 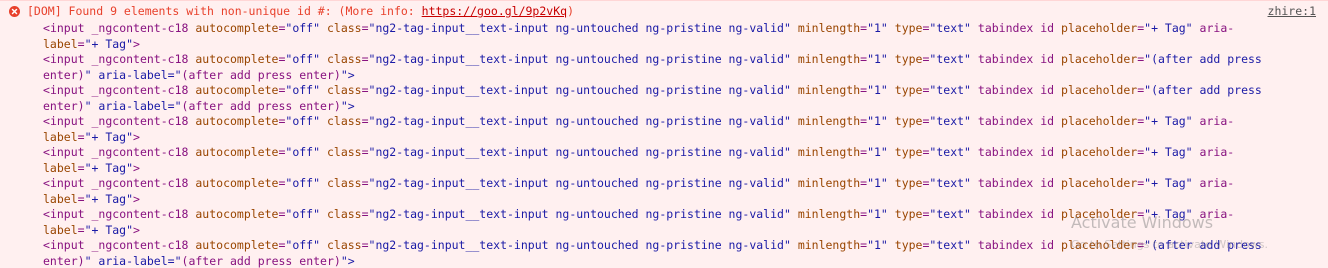 I want to click on error-suffix: ), so click(x=570, y=11).